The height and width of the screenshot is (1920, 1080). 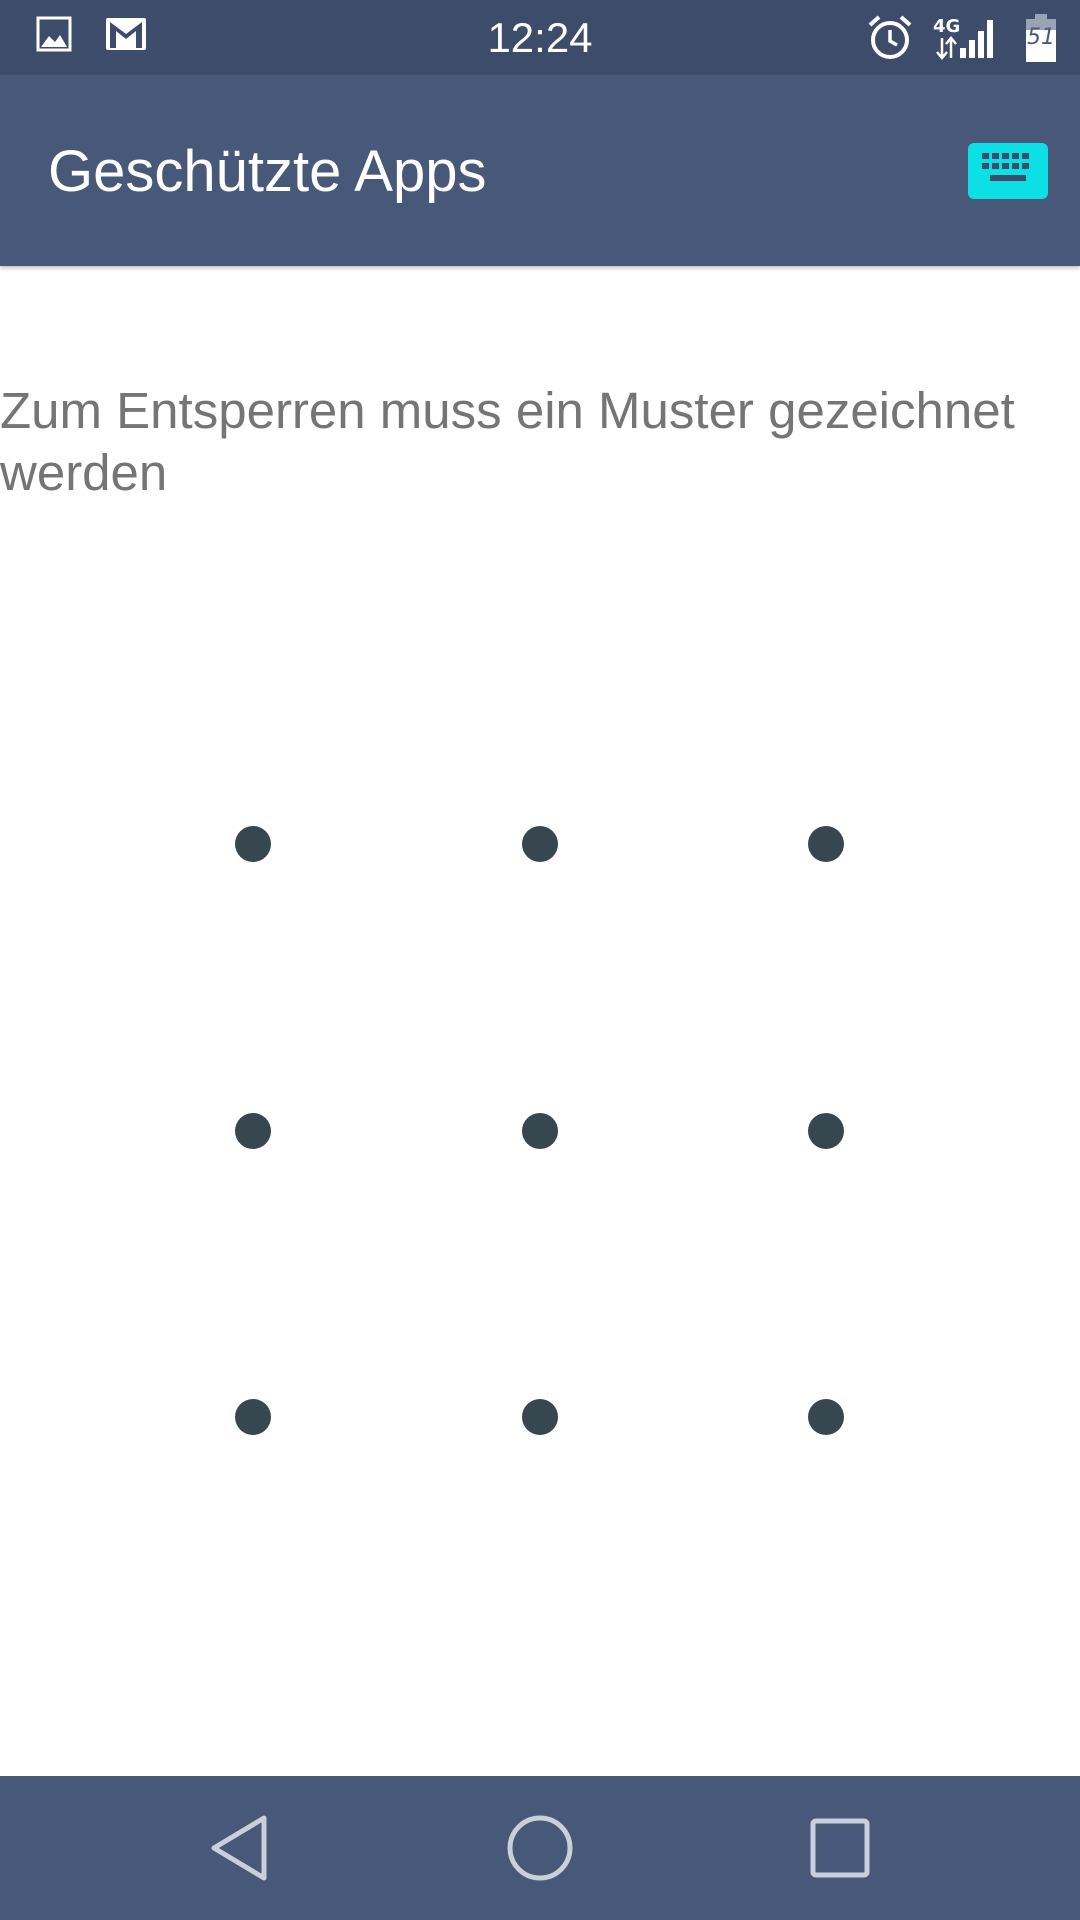 I want to click on home-icon, so click(x=540, y=1848).